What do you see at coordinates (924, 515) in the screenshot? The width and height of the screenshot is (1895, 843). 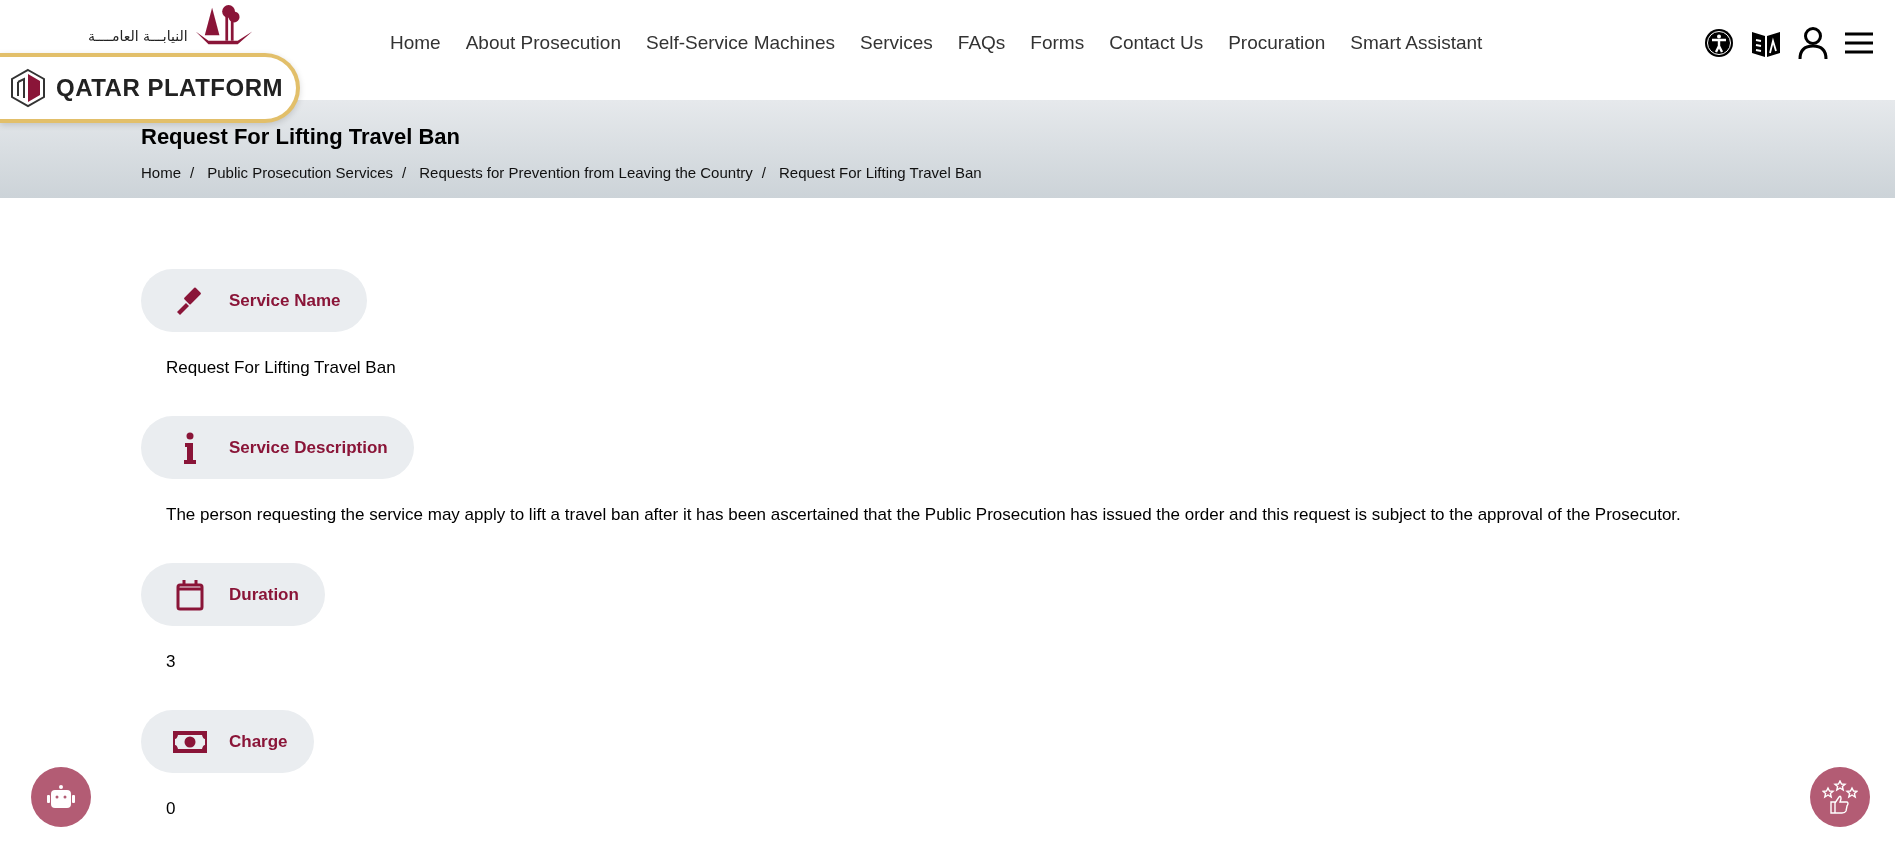 I see `section-value: The person requesting the service may apply to lift a travel ban after it has been ascertained that the Public Prosecution has issued the order and this request is subject to the approval of the Prosecutor.` at bounding box center [924, 515].